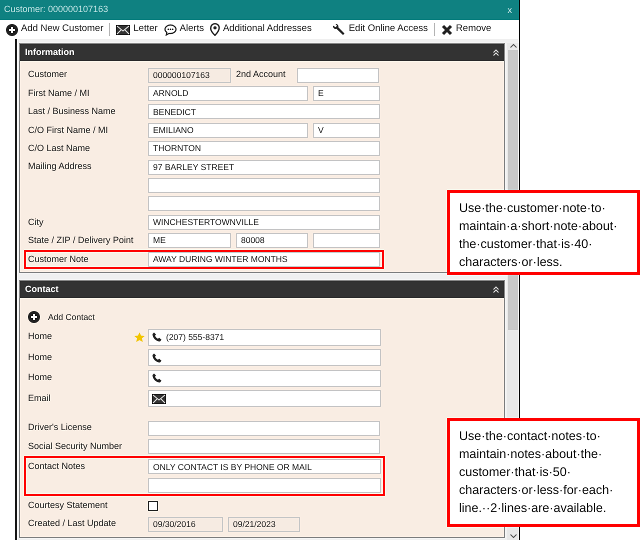 The height and width of the screenshot is (540, 642). What do you see at coordinates (81, 239) in the screenshot?
I see `field-label: State / ZIP / Delivery Point` at bounding box center [81, 239].